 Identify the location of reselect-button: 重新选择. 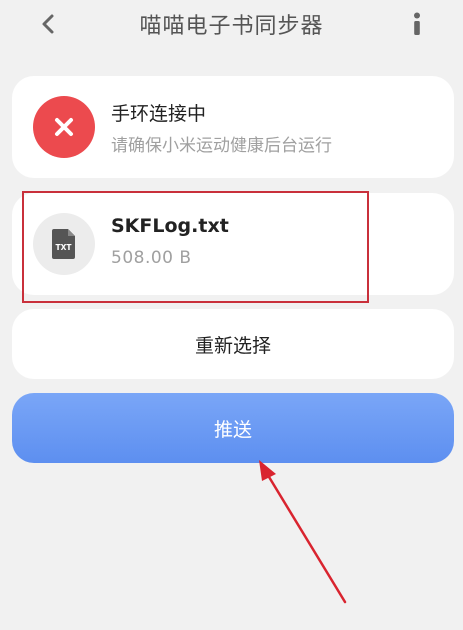
(233, 344).